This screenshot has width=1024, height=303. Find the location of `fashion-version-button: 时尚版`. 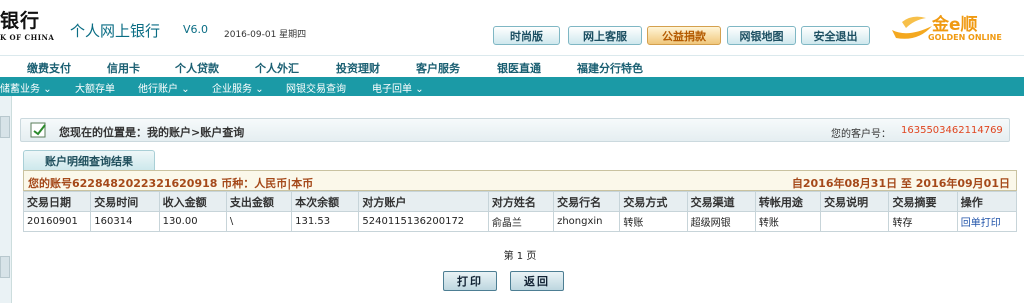

fashion-version-button: 时尚版 is located at coordinates (526, 35).